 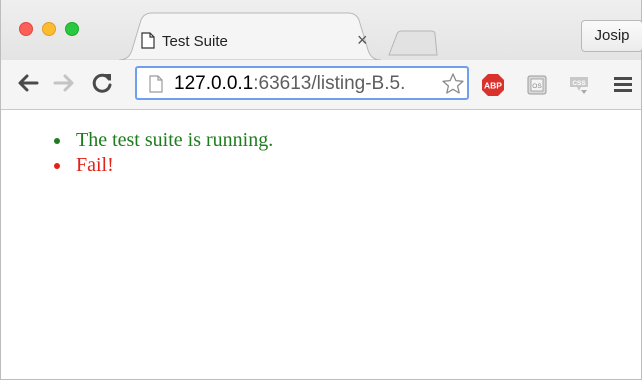 I want to click on result-text: The test suite is running., so click(x=175, y=140).